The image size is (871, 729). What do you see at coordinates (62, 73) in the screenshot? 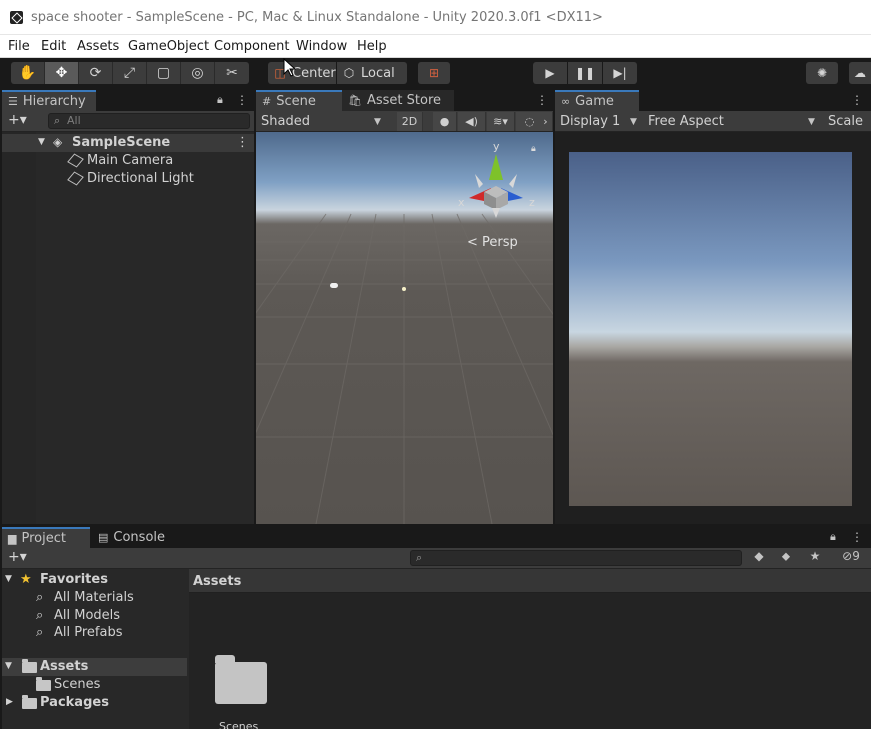
I see `move-tool-button: ✥` at bounding box center [62, 73].